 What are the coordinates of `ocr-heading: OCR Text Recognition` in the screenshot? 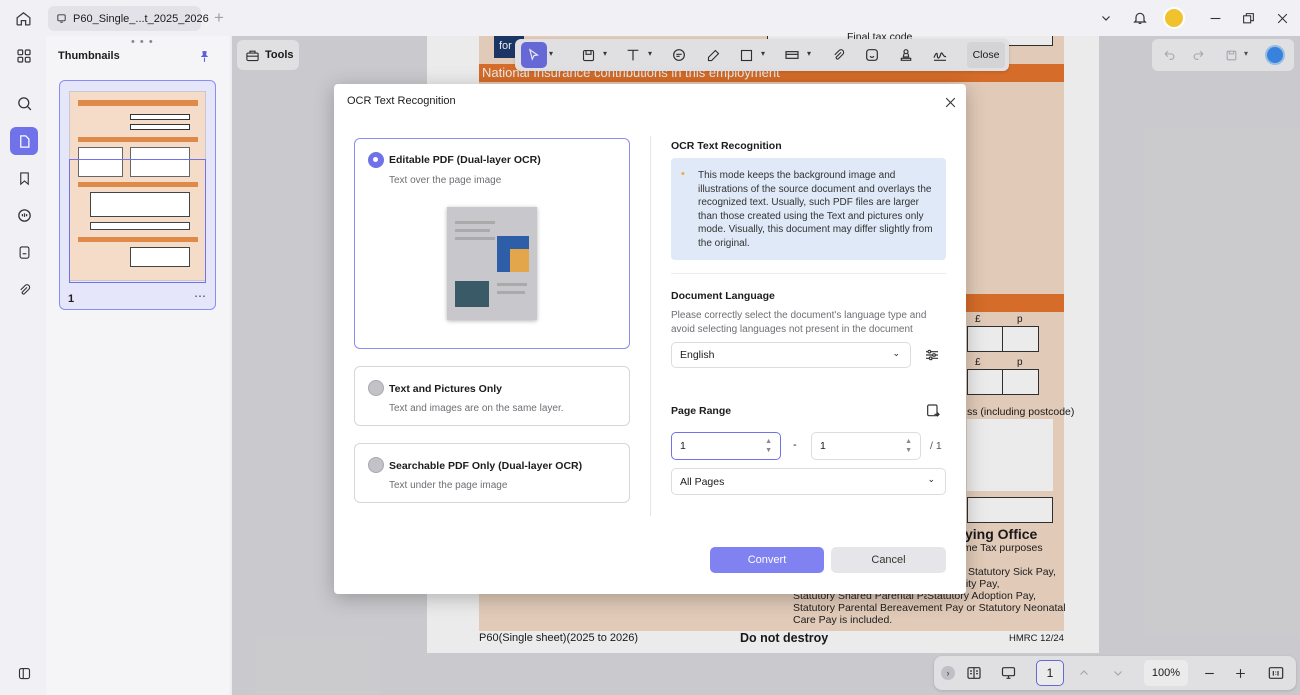 It's located at (726, 146).